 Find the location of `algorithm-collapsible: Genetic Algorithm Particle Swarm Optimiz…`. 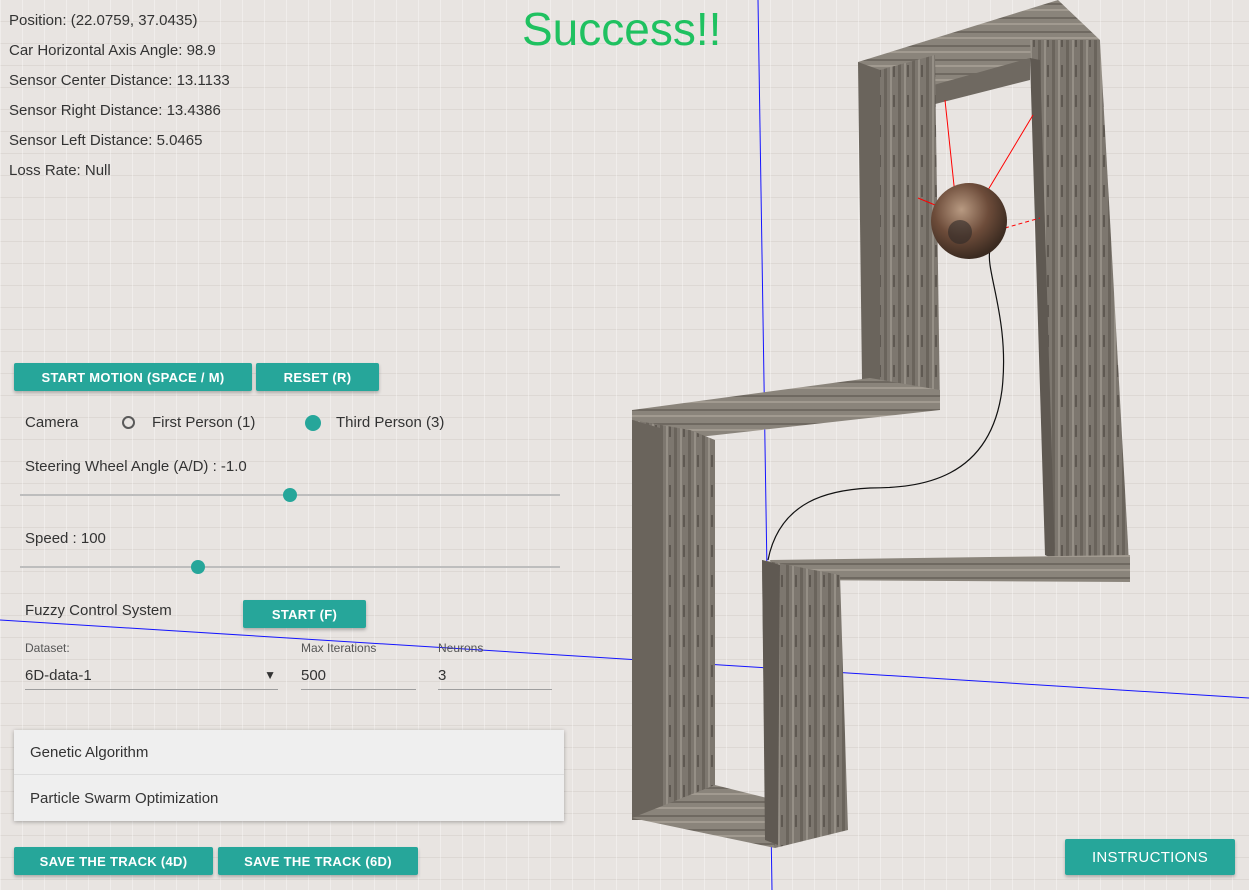

algorithm-collapsible: Genetic Algorithm Particle Swarm Optimiz… is located at coordinates (289, 775).